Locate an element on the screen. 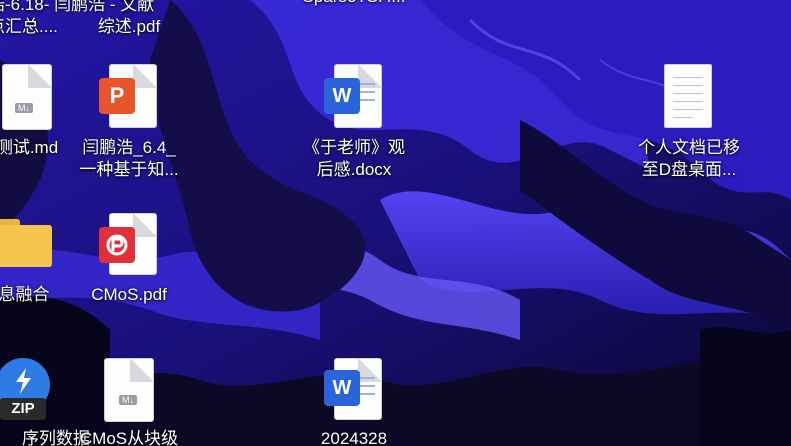  zip-archive-icon: ZIP is located at coordinates (27, 391).